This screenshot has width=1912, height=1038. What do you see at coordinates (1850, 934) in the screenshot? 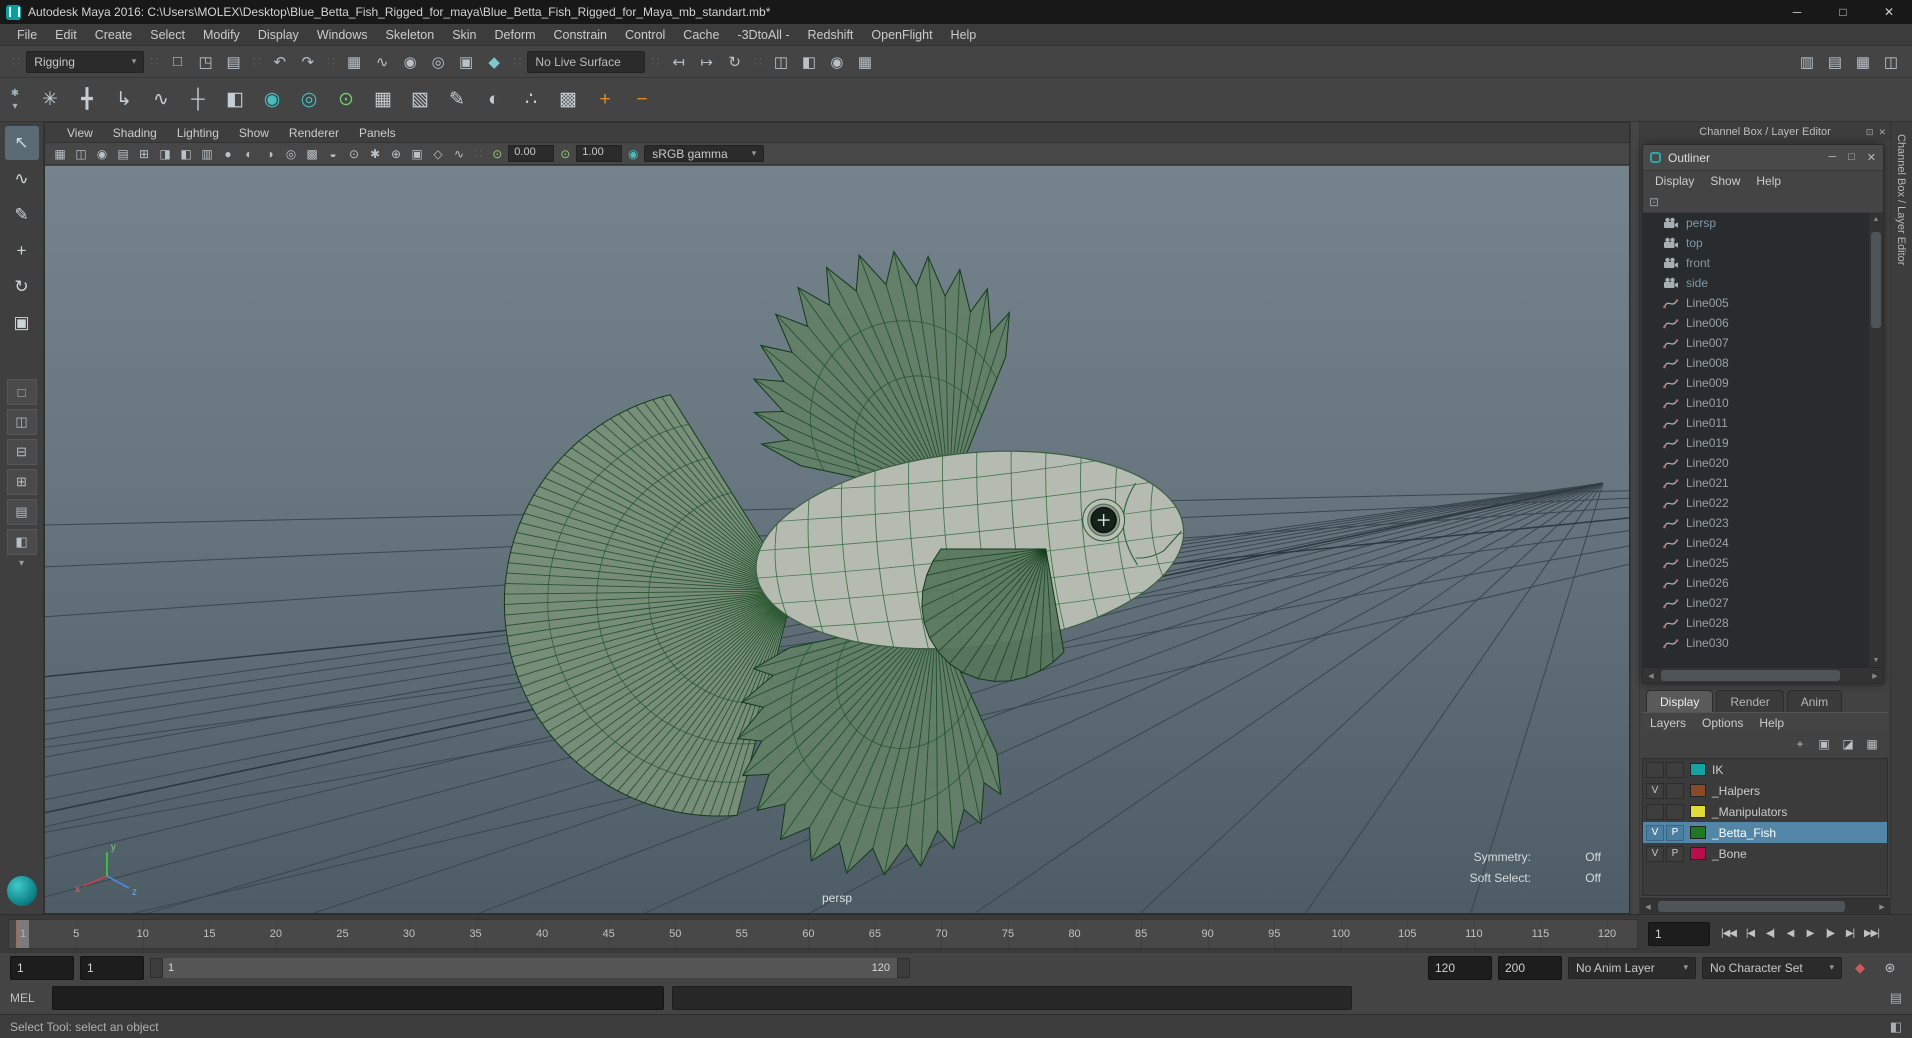
I see `step-forward-frame-button: ▶|` at bounding box center [1850, 934].